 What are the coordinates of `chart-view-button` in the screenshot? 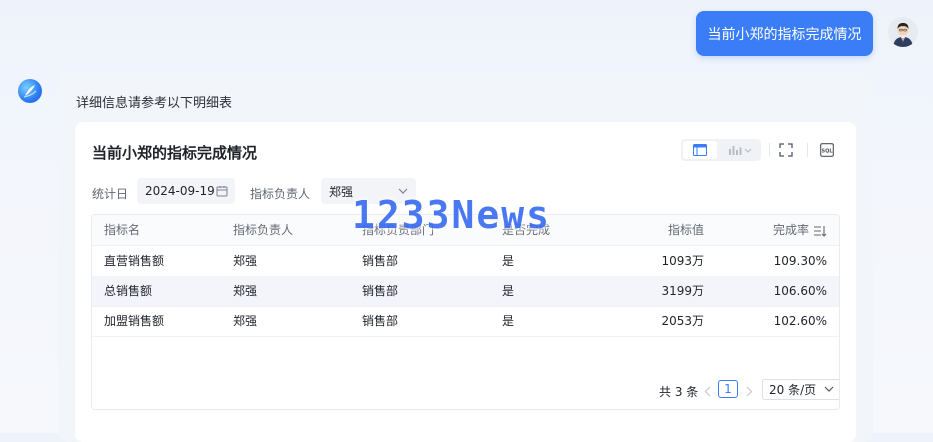 It's located at (740, 150).